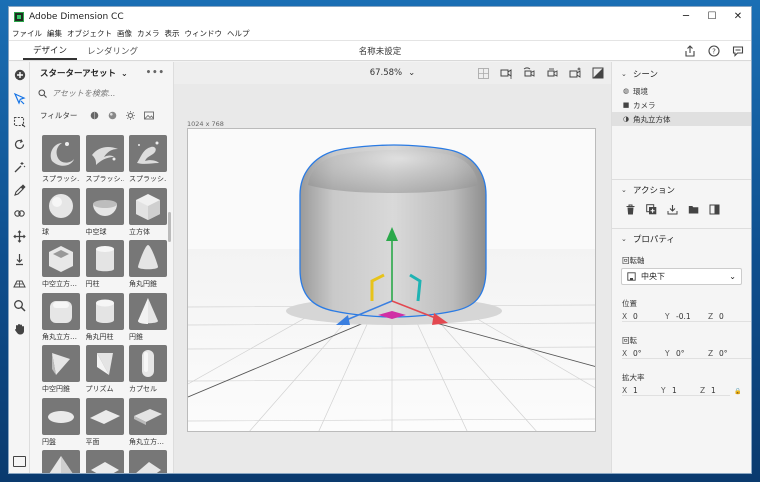 The image size is (760, 482). I want to click on panel-toggle-icon, so click(19, 461).